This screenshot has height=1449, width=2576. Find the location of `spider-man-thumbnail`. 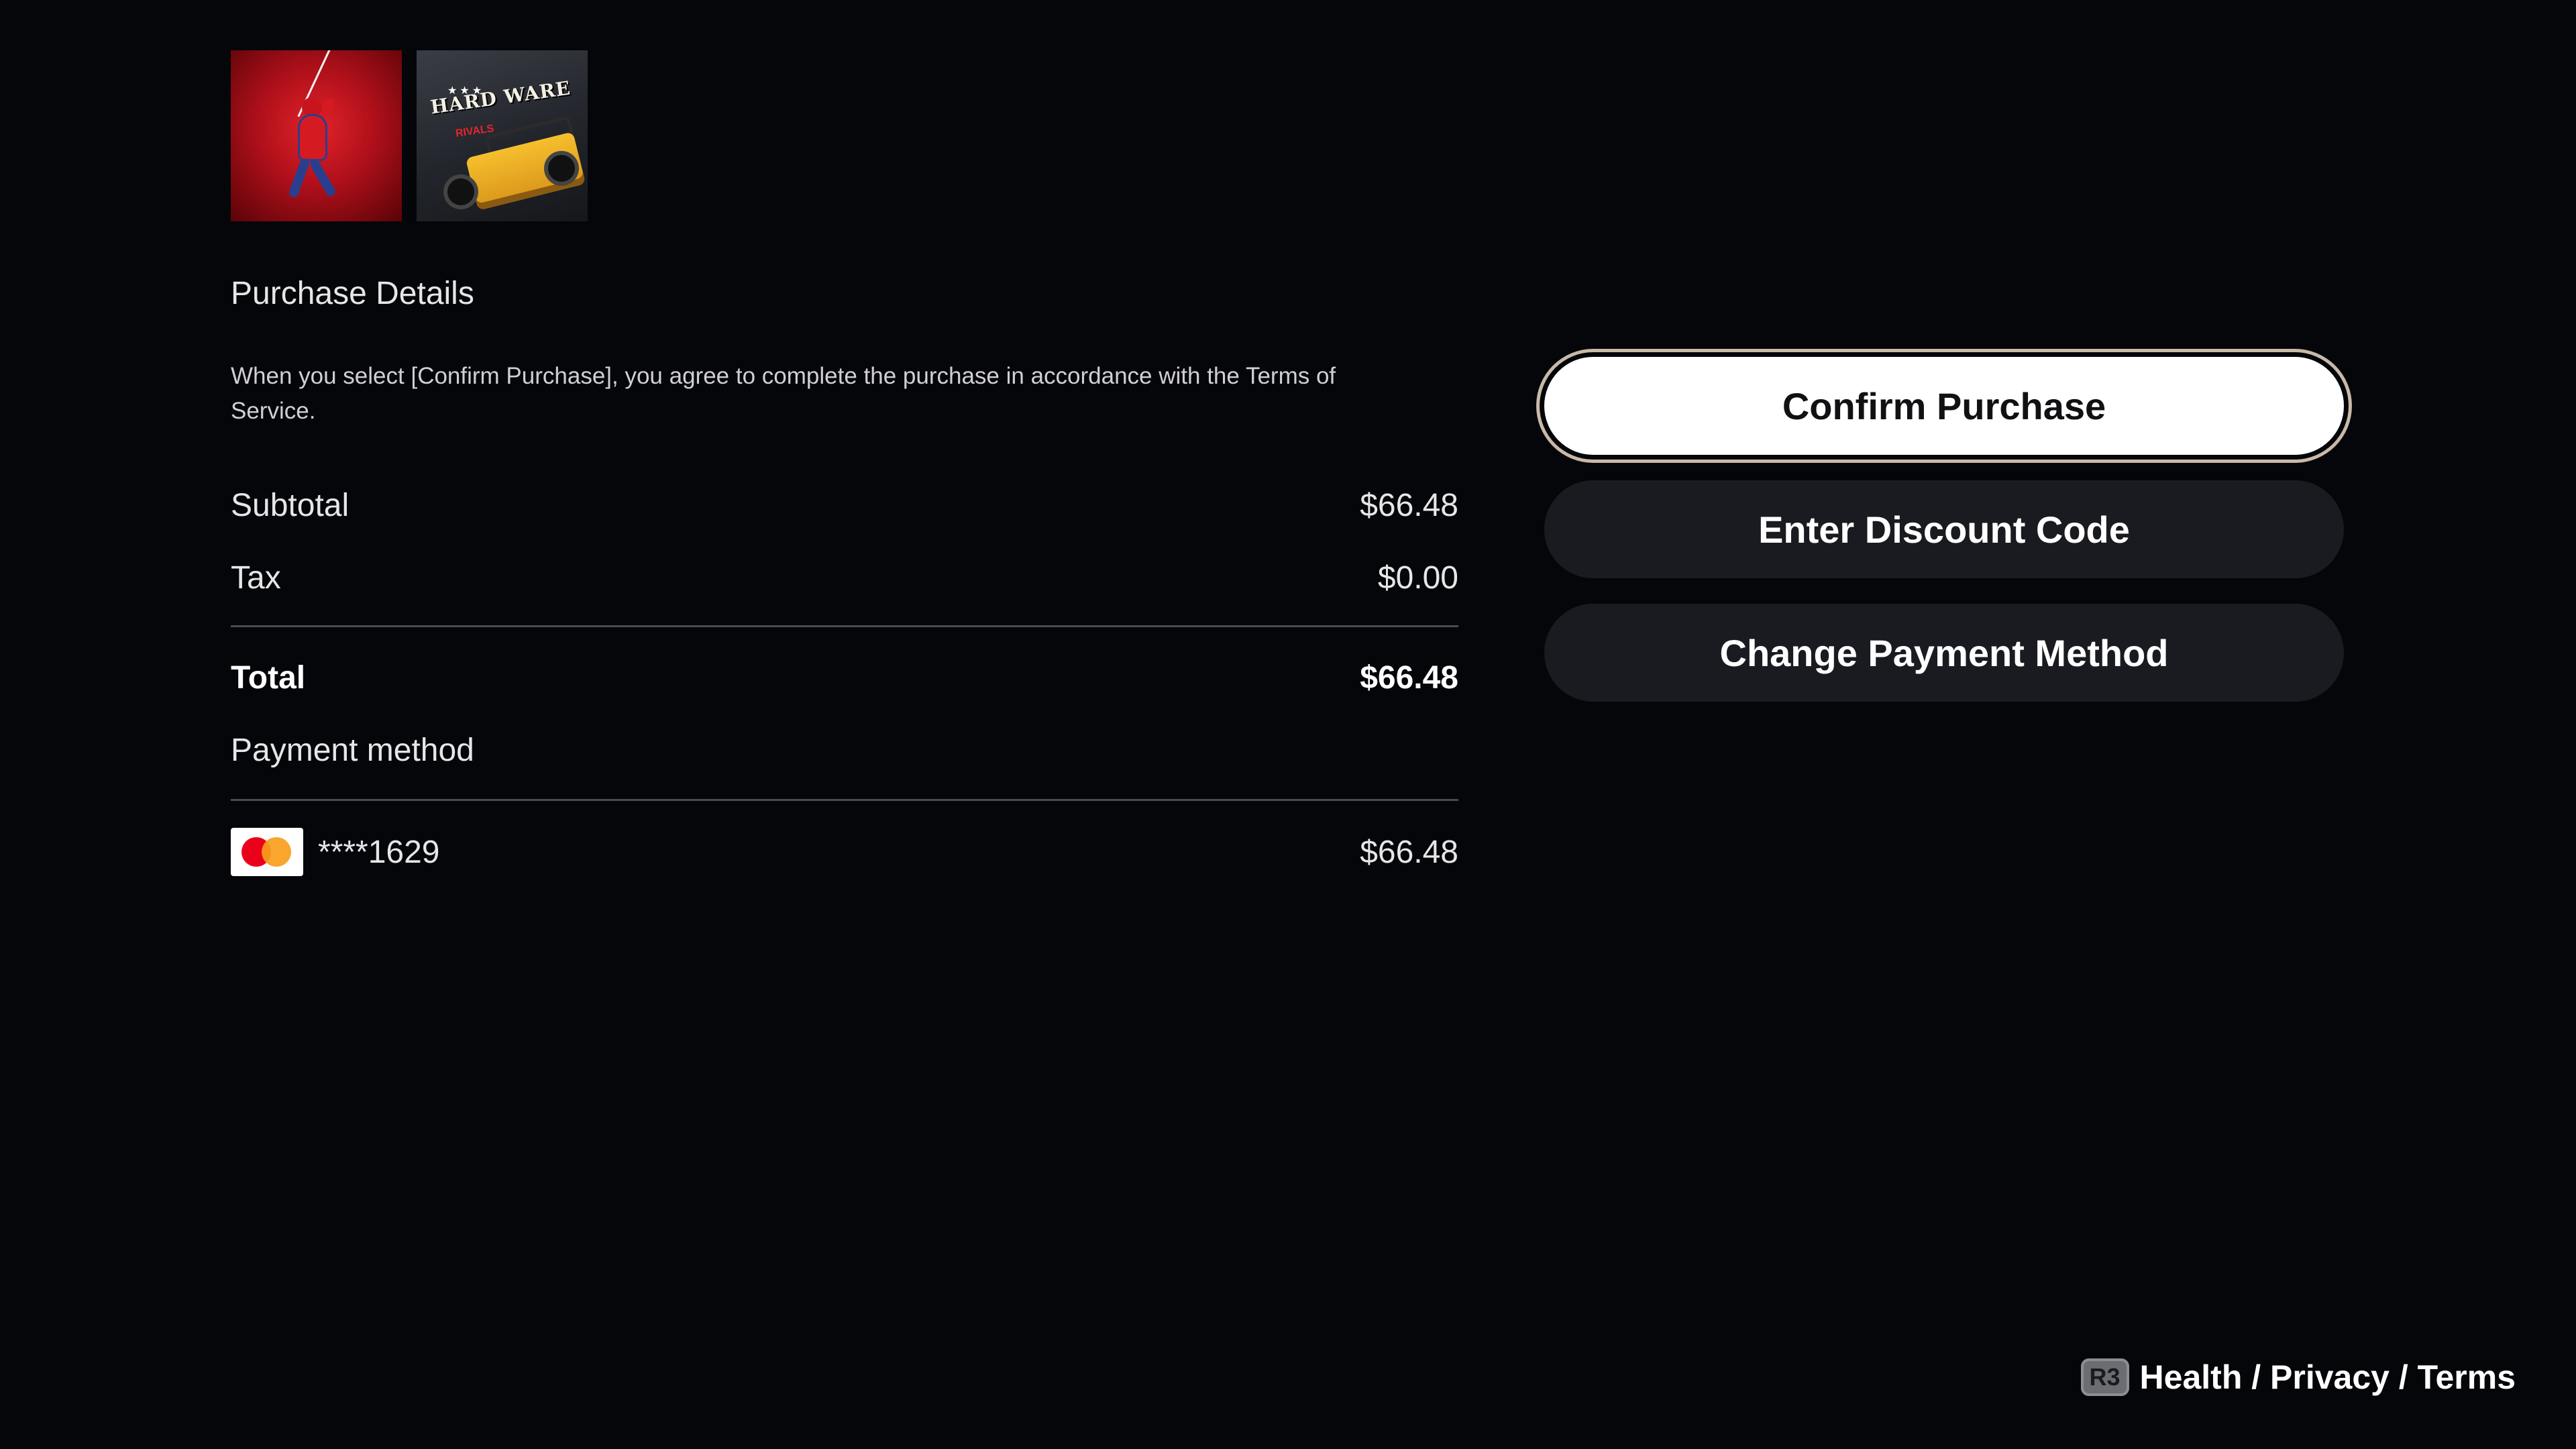

spider-man-thumbnail is located at coordinates (316, 135).